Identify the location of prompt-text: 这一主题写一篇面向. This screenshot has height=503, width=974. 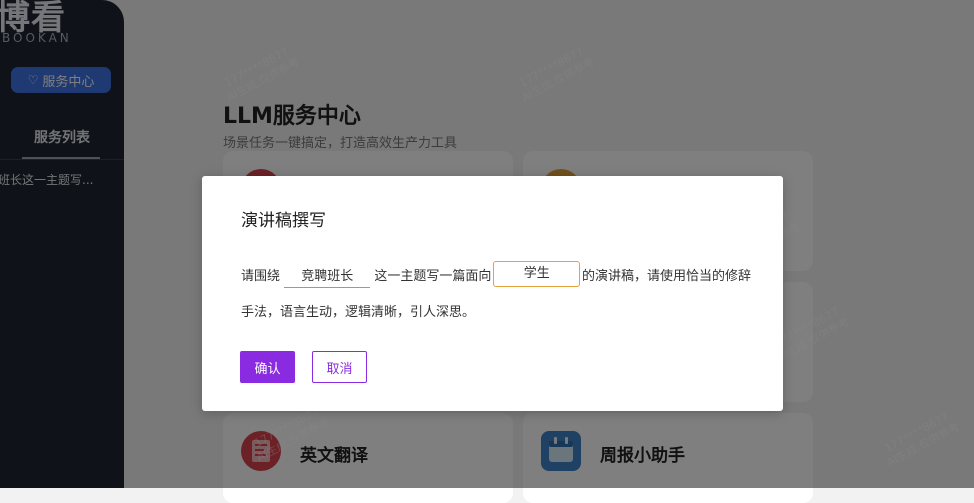
(433, 276).